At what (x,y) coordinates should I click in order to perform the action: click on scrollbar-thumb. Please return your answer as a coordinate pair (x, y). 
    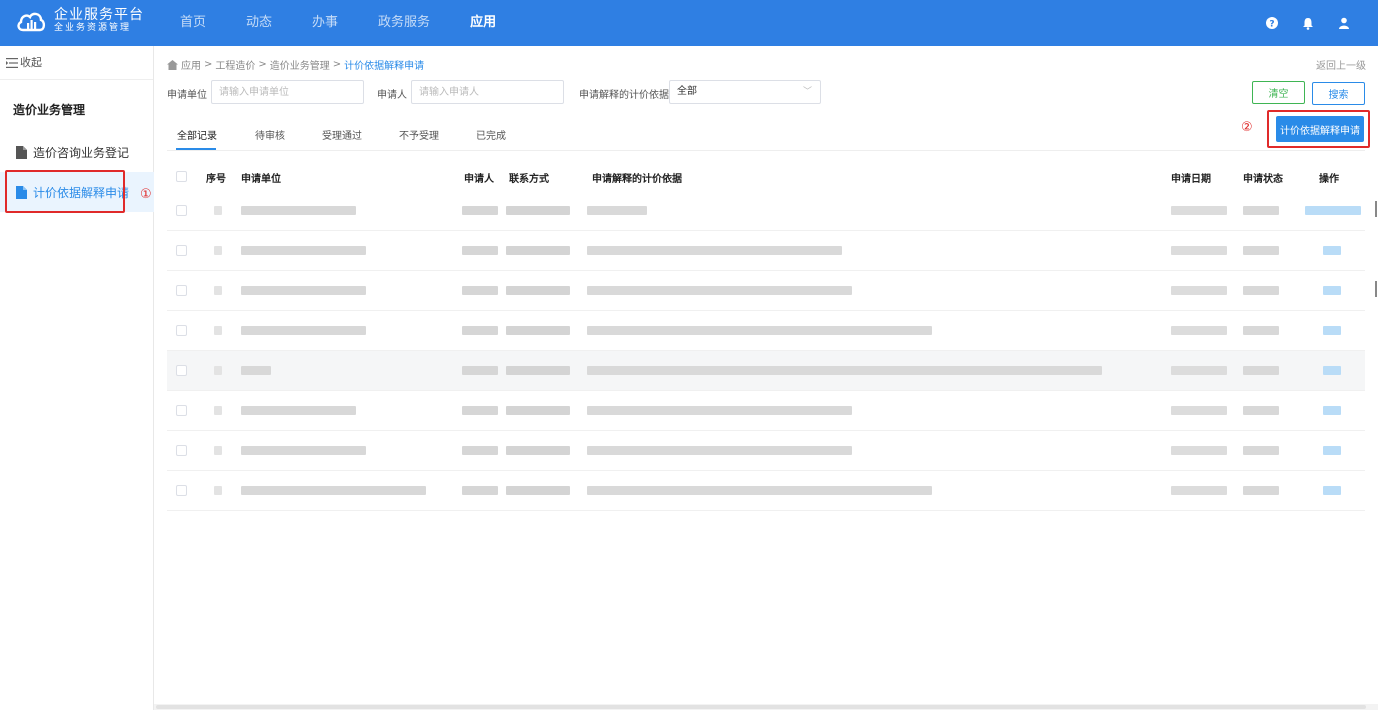
    Looking at the image, I should click on (761, 707).